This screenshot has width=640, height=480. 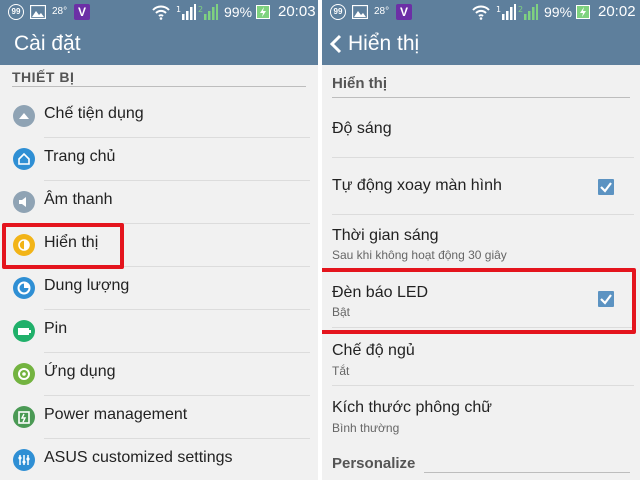 What do you see at coordinates (159, 202) in the screenshot?
I see `settings-item-sound: Âm thanh` at bounding box center [159, 202].